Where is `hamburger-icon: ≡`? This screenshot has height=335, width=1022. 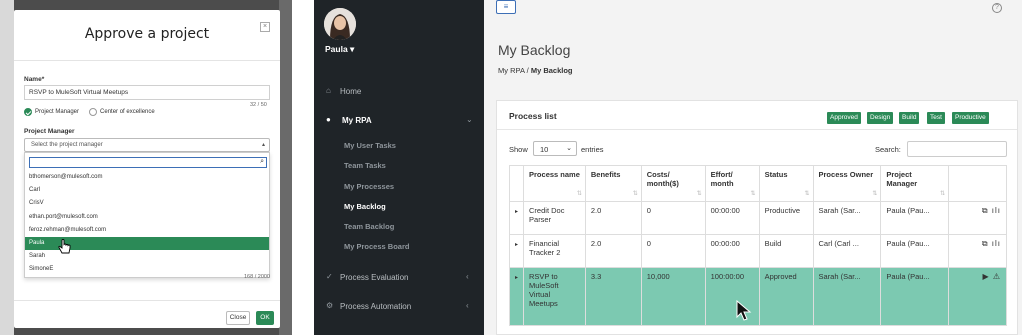
hamburger-icon: ≡ is located at coordinates (506, 6).